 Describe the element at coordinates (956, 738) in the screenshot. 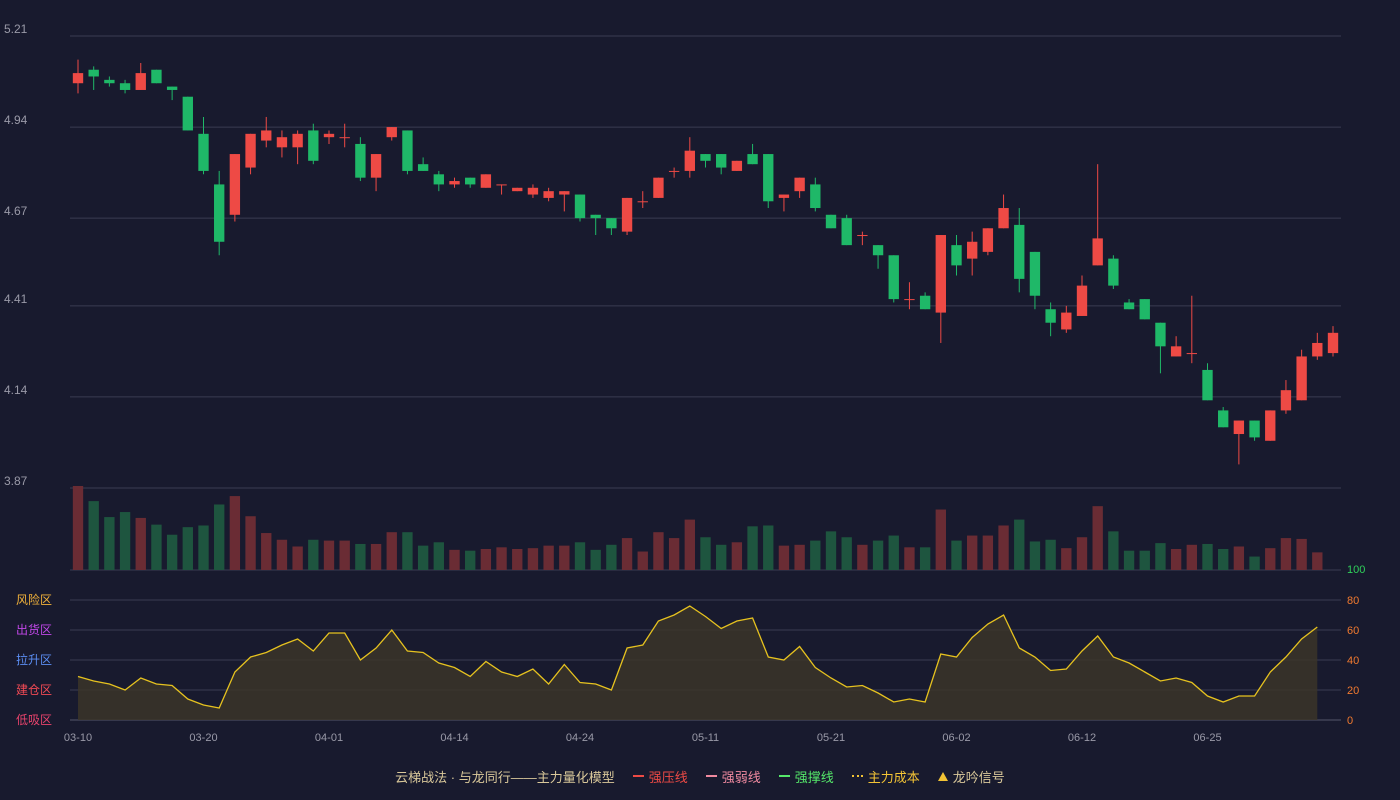

I see `x-tick-label: 06-02` at that location.